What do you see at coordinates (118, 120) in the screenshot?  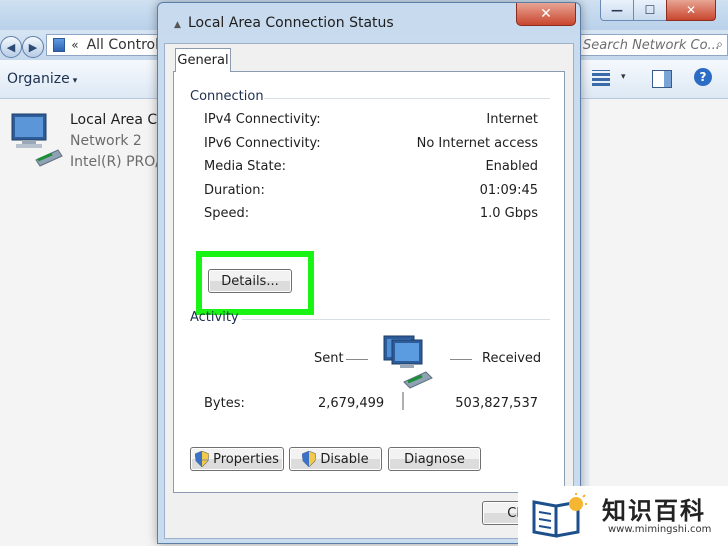 I see `network-item-name: Local Area Co` at bounding box center [118, 120].